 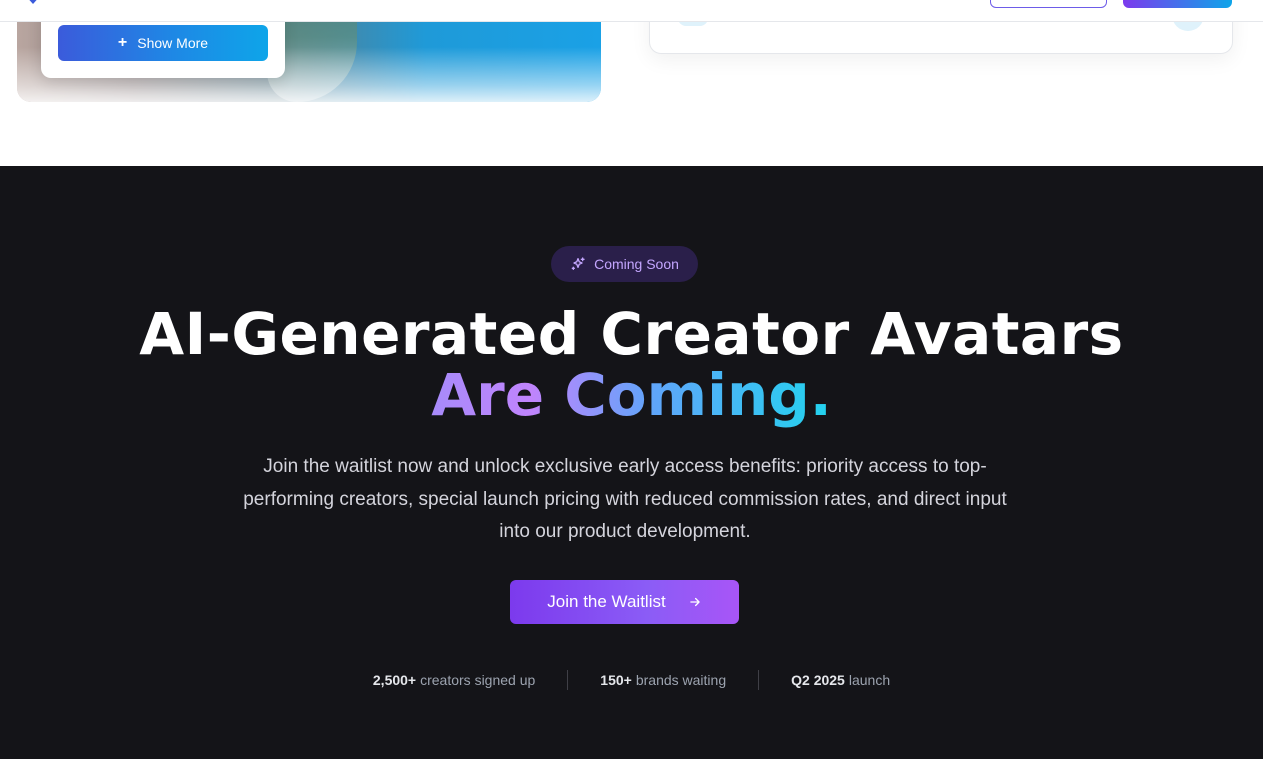 I want to click on arrow-right-icon, so click(x=694, y=602).